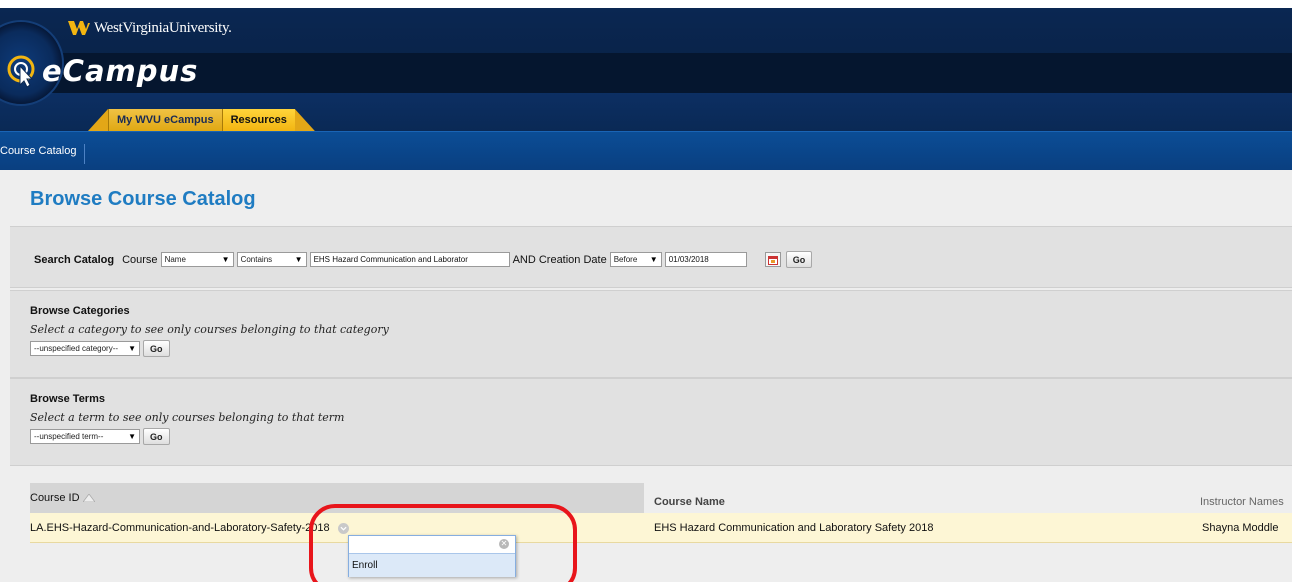 The image size is (1292, 582). Describe the element at coordinates (197, 259) in the screenshot. I see `search-field-select: Name ▼` at that location.